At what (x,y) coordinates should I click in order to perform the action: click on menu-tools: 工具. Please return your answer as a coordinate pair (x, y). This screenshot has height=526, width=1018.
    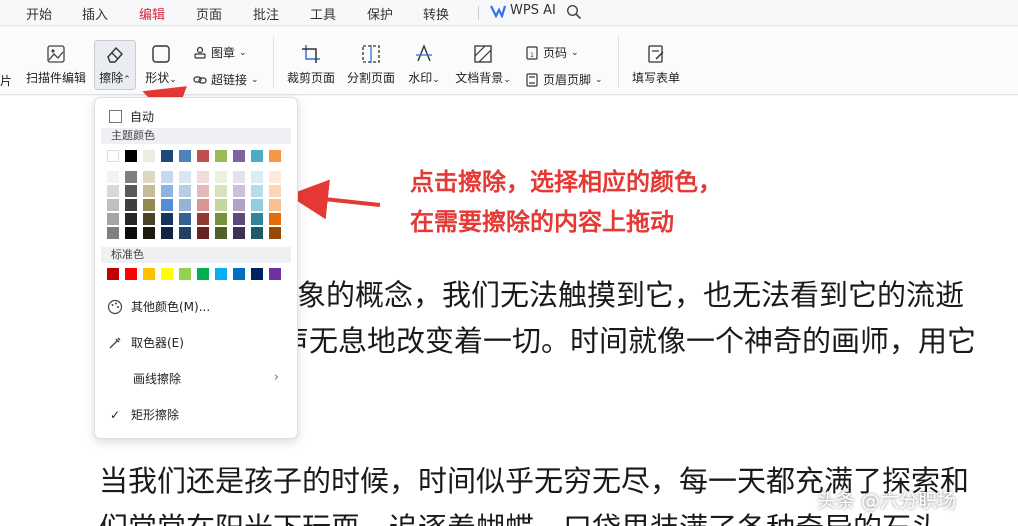
    Looking at the image, I should click on (323, 13).